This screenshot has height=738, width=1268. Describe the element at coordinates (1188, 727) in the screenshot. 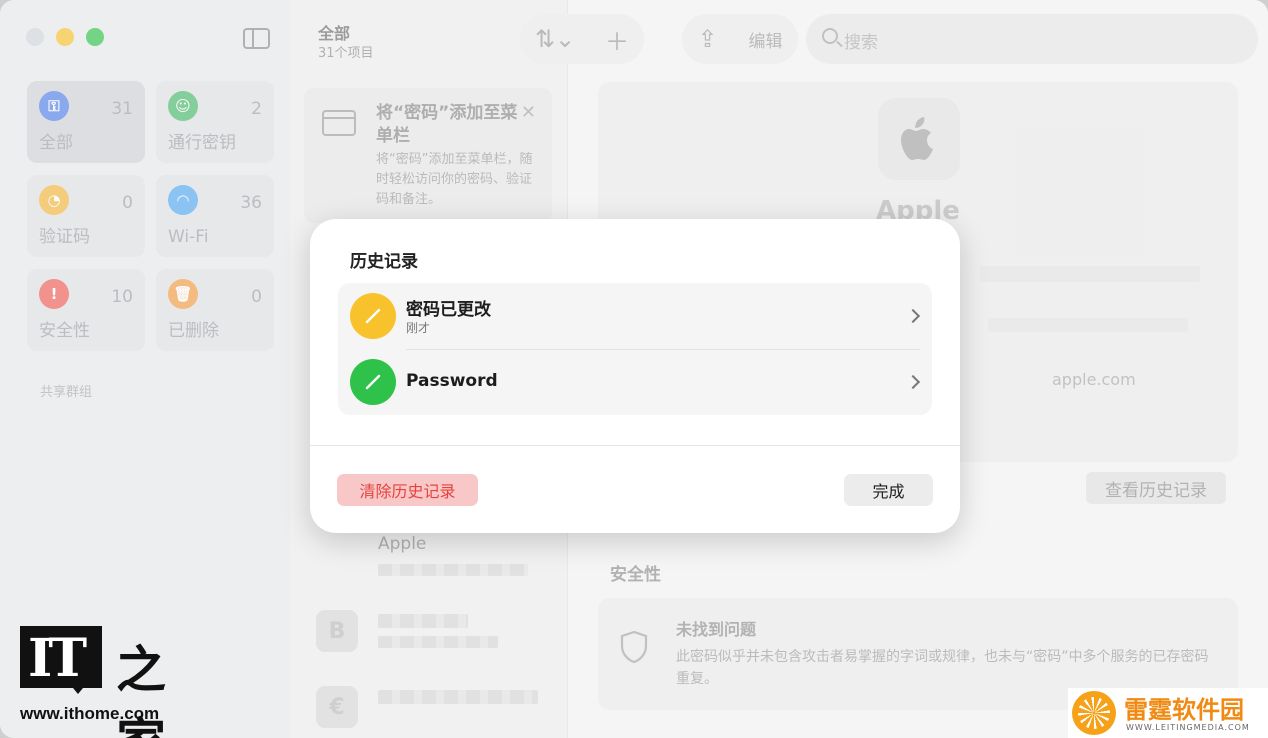

I see `leiting-url: WWW.LEITINGMEDIA.COM` at that location.